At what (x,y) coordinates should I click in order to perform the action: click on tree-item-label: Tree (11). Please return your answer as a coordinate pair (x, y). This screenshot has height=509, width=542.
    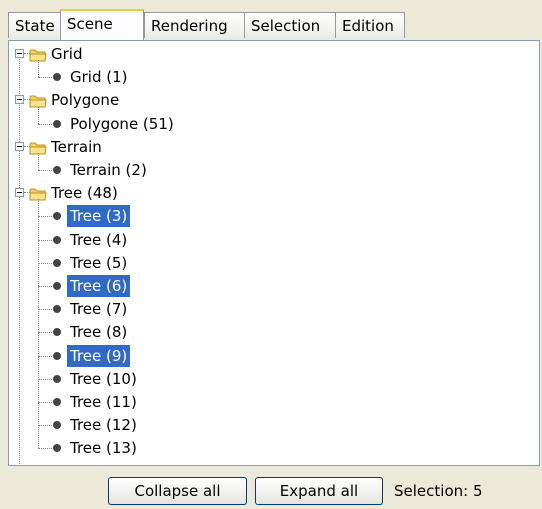
    Looking at the image, I should click on (103, 402).